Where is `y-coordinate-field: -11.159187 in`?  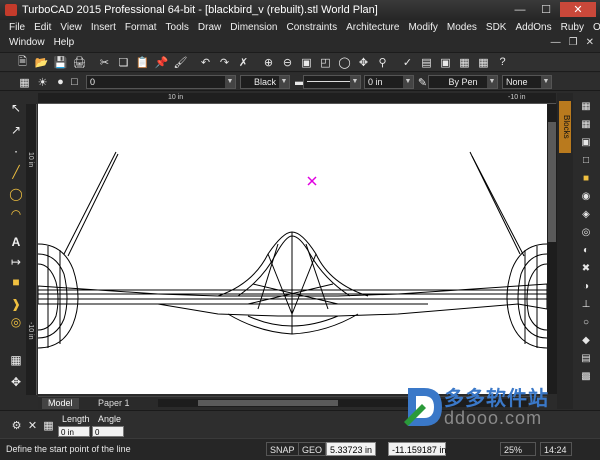 y-coordinate-field: -11.159187 in is located at coordinates (417, 449).